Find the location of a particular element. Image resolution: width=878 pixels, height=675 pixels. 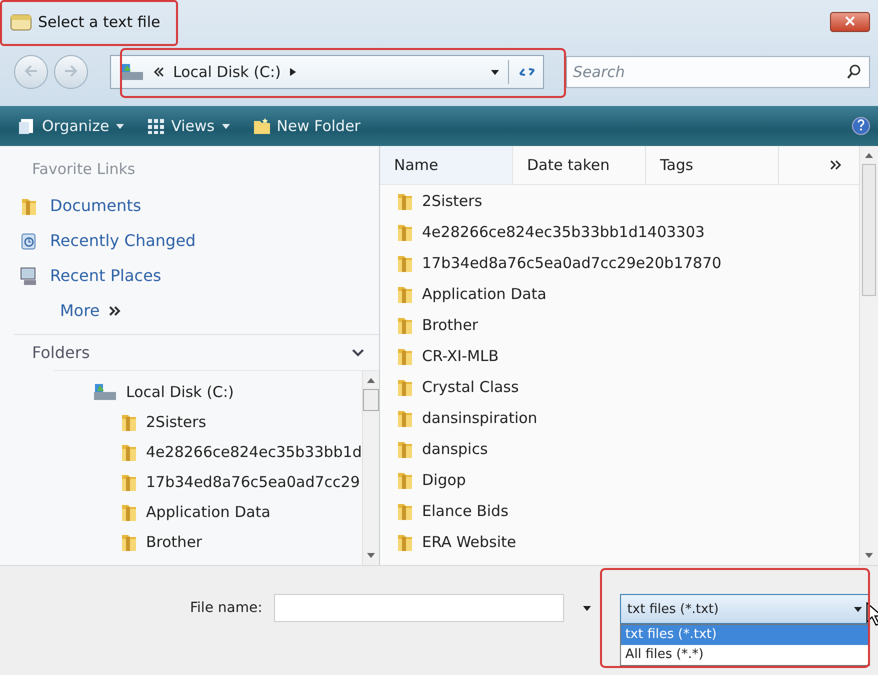

file-name-field is located at coordinates (419, 608).